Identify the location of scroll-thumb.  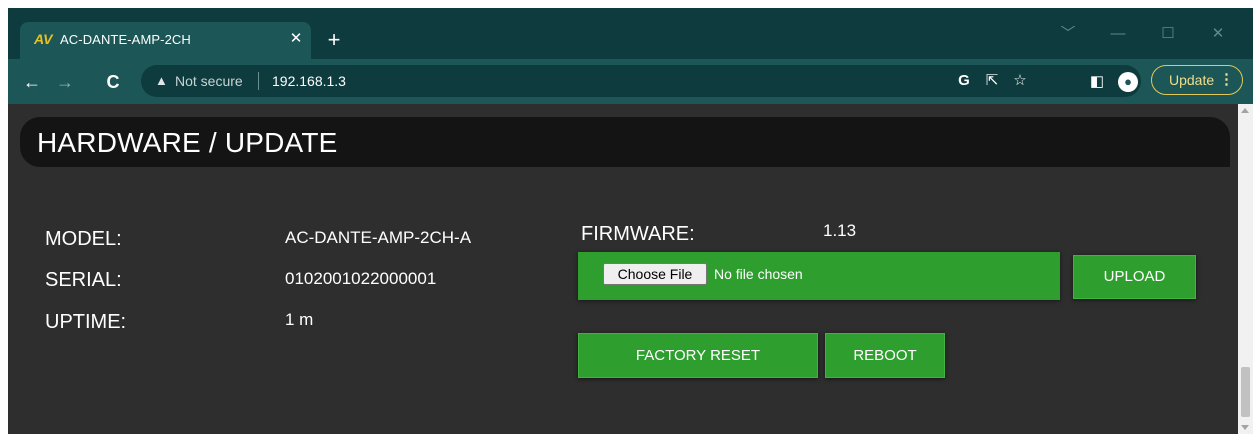
(1245, 392).